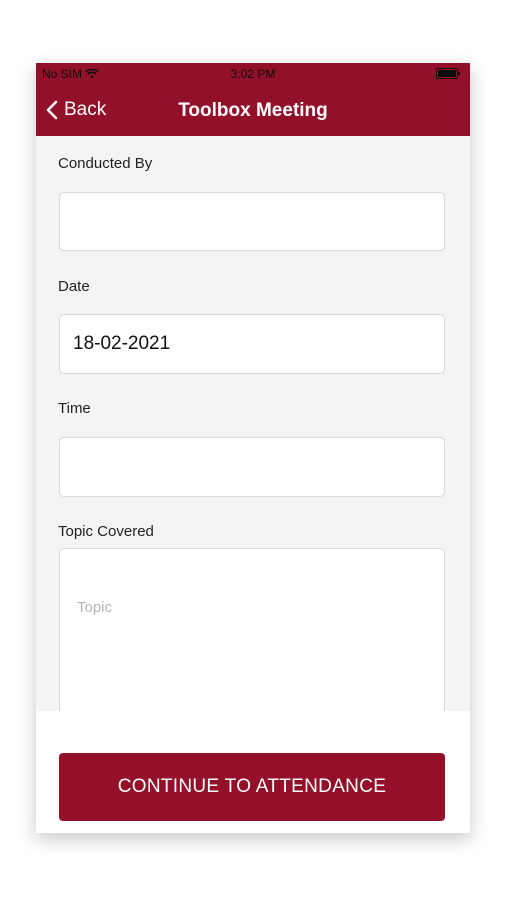 The width and height of the screenshot is (506, 900). What do you see at coordinates (448, 73) in the screenshot?
I see `battery-icon` at bounding box center [448, 73].